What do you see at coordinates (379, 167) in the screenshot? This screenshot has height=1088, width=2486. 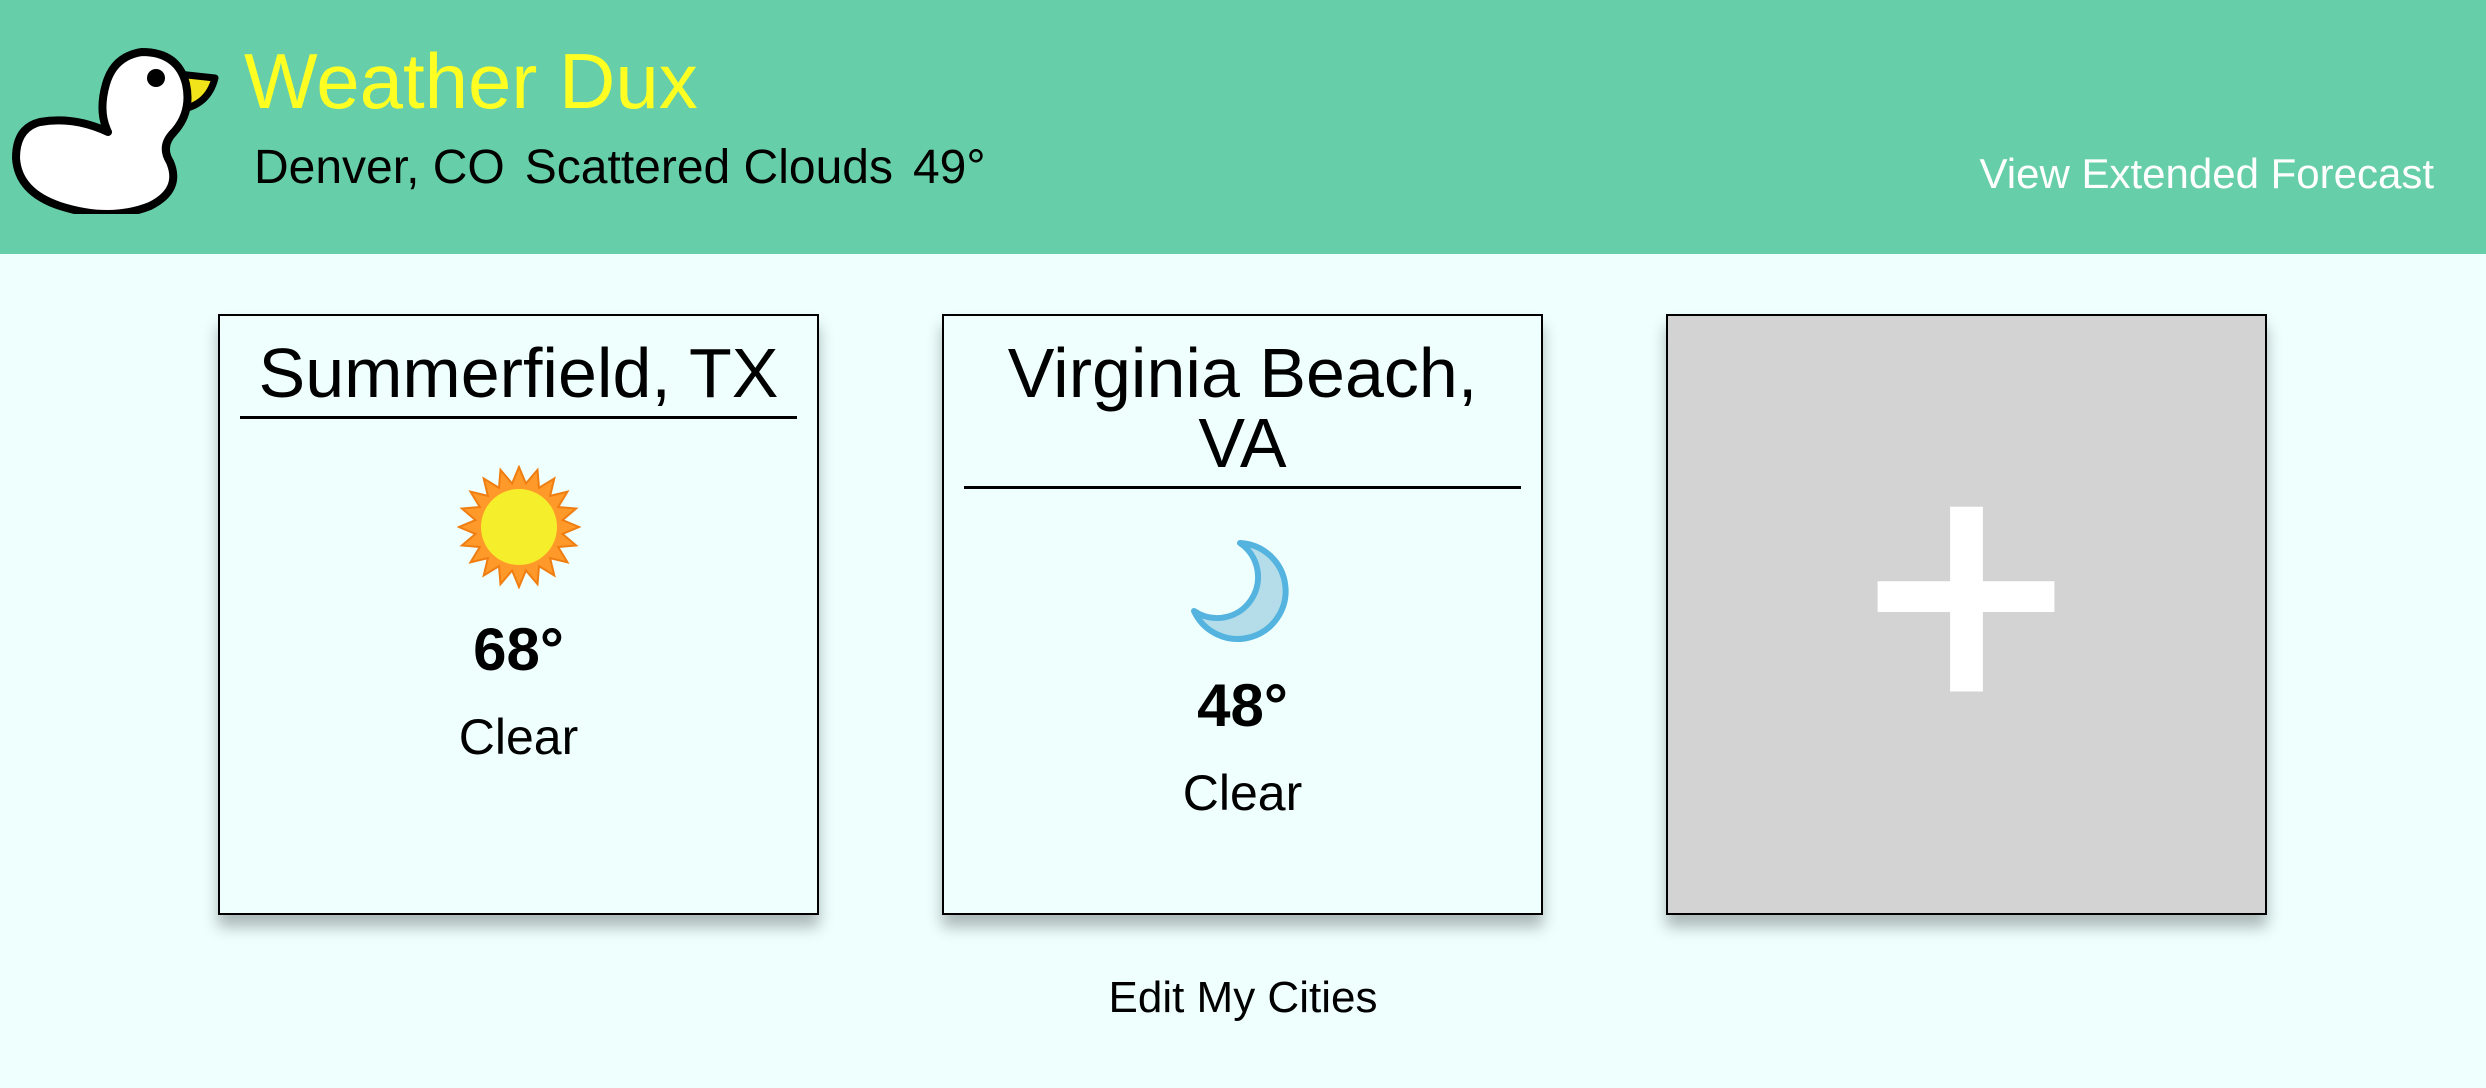 I see `current-location: Denver, CO` at bounding box center [379, 167].